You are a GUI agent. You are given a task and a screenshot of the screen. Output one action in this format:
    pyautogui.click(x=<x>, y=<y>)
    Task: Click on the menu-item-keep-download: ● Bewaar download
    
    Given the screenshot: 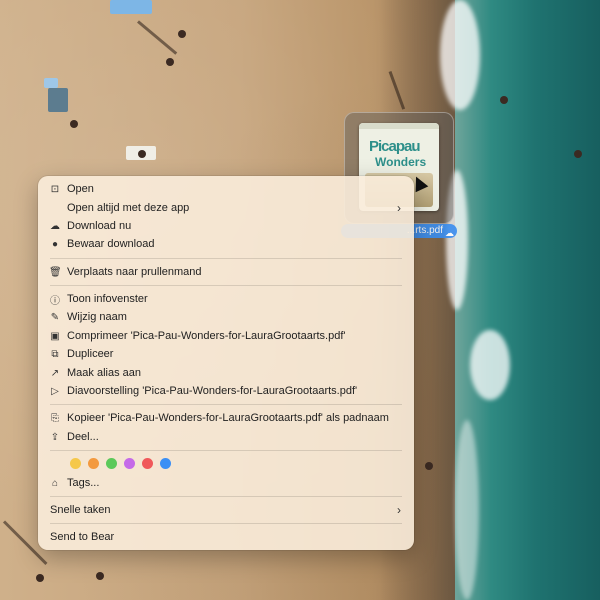 What is the action you would take?
    pyautogui.click(x=226, y=244)
    